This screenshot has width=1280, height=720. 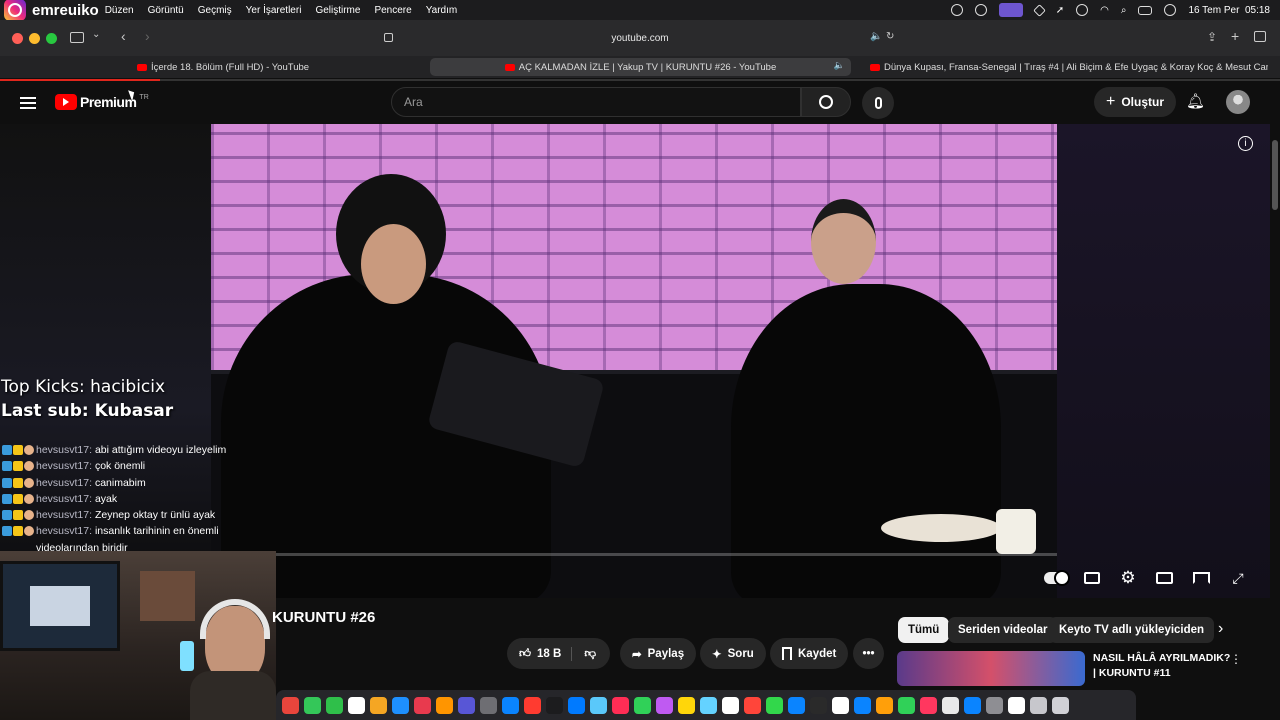 What do you see at coordinates (28, 103) in the screenshot?
I see `hamburger-menu-icon` at bounding box center [28, 103].